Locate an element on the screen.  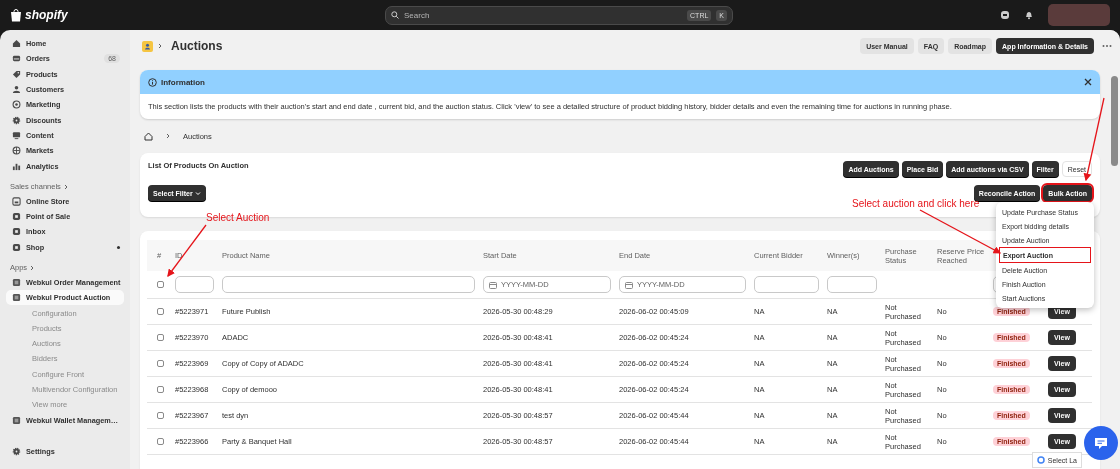
annotation-text: Select auction and click here is located at coordinates (916, 203).